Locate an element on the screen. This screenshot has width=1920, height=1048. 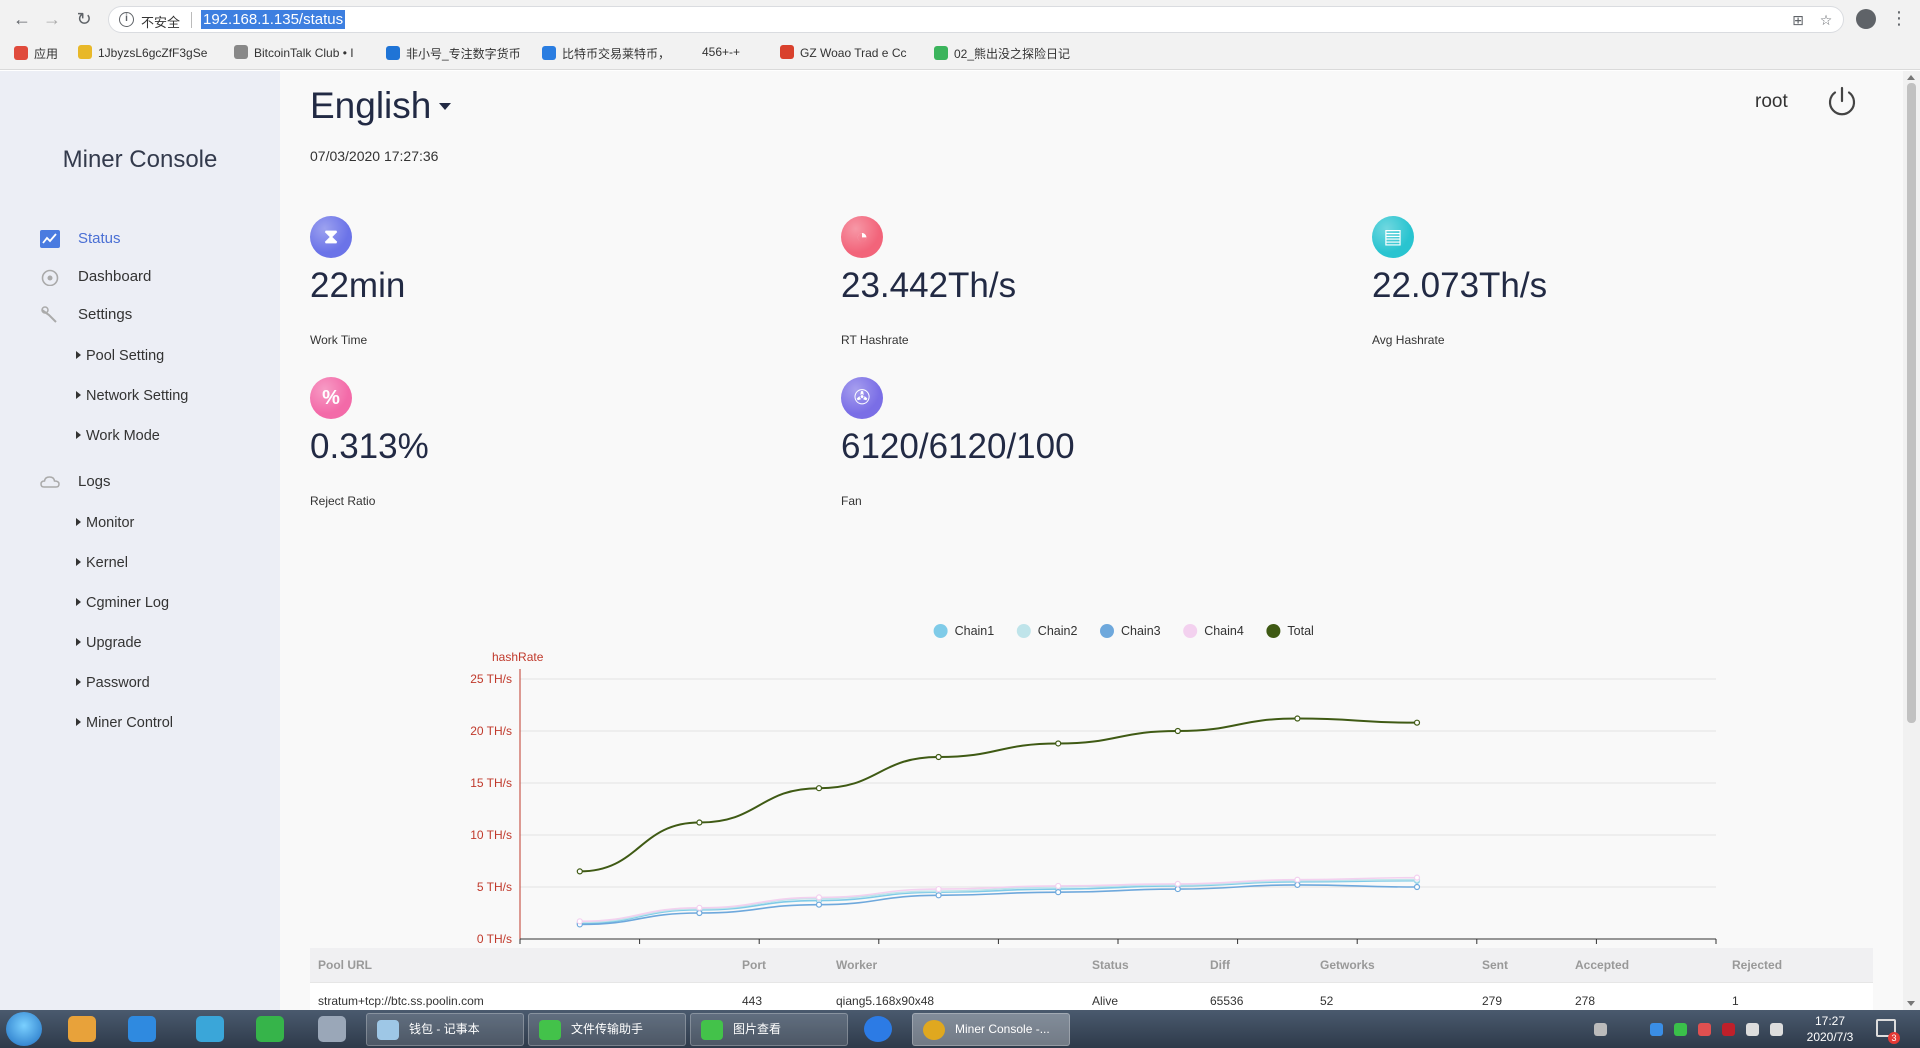
y-tick-label: 15 TH/s is located at coordinates (491, 783).